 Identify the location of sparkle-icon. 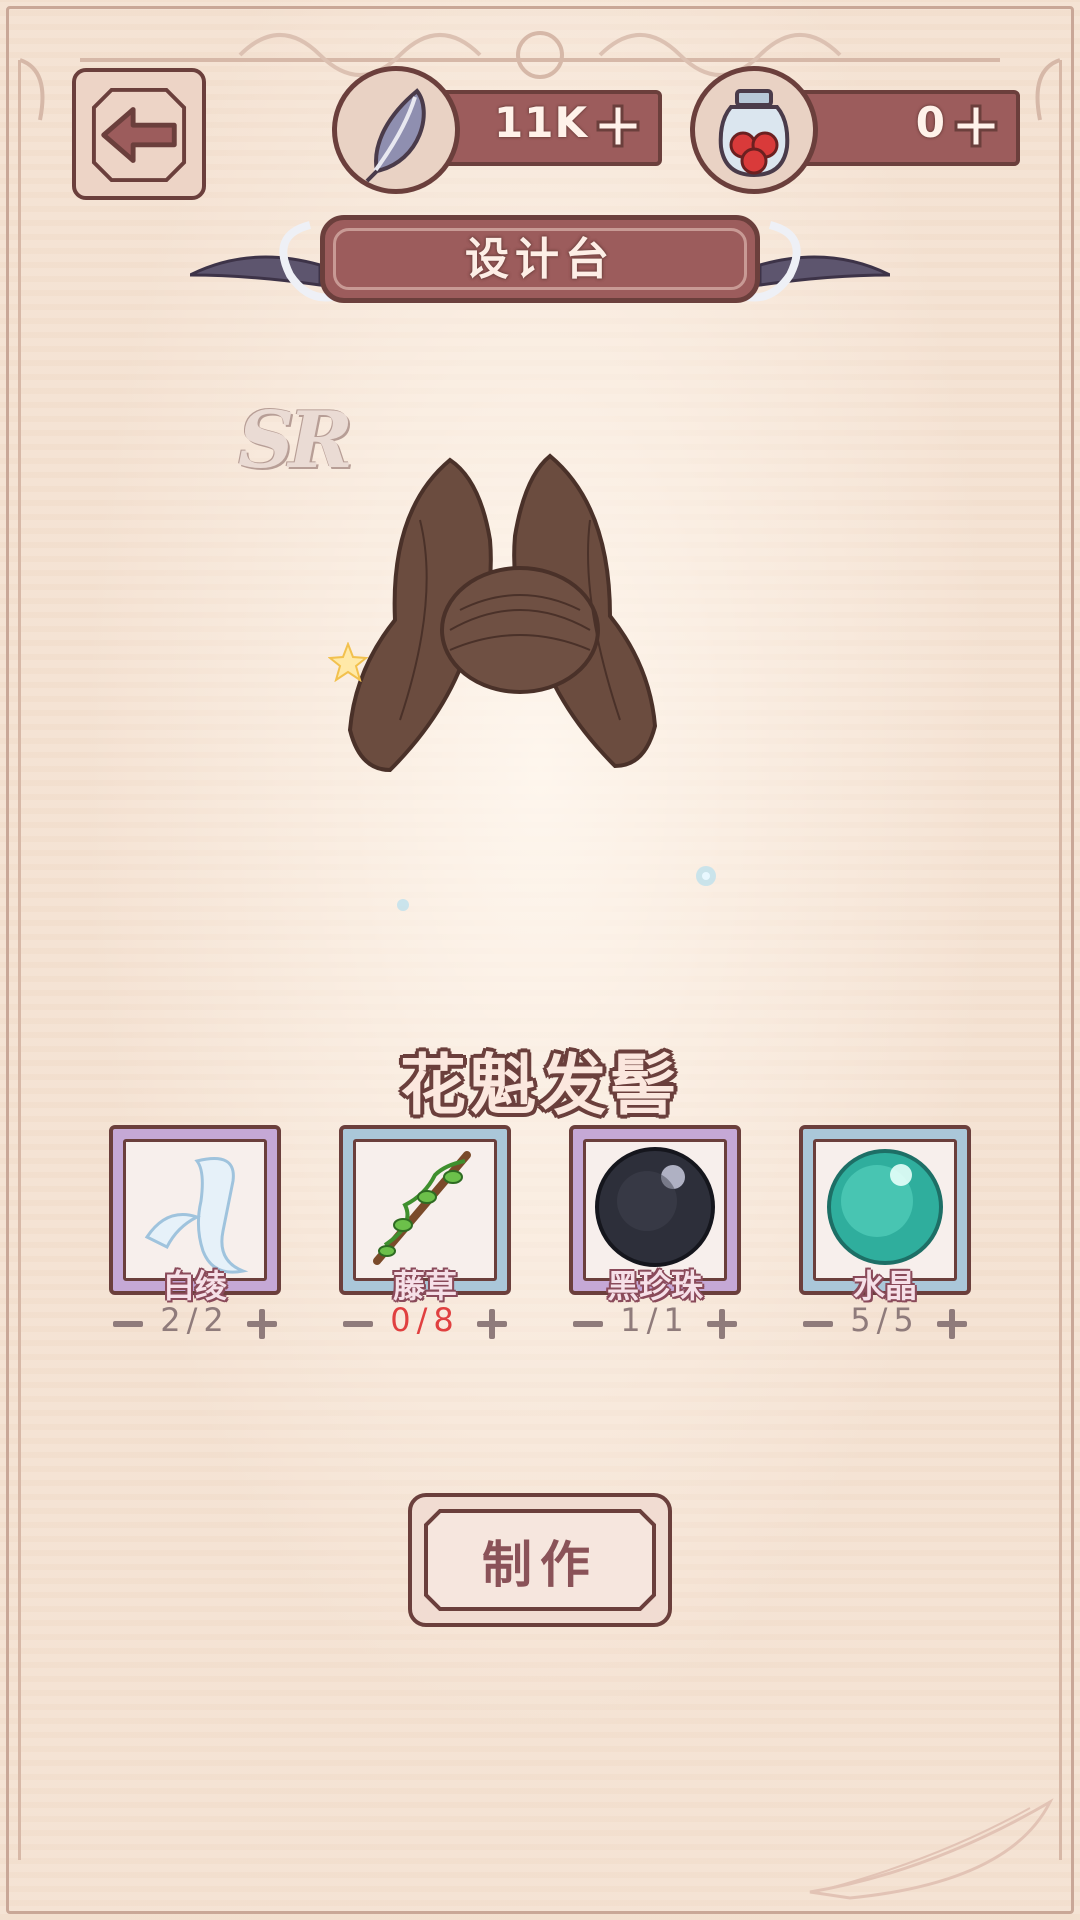
(348, 662).